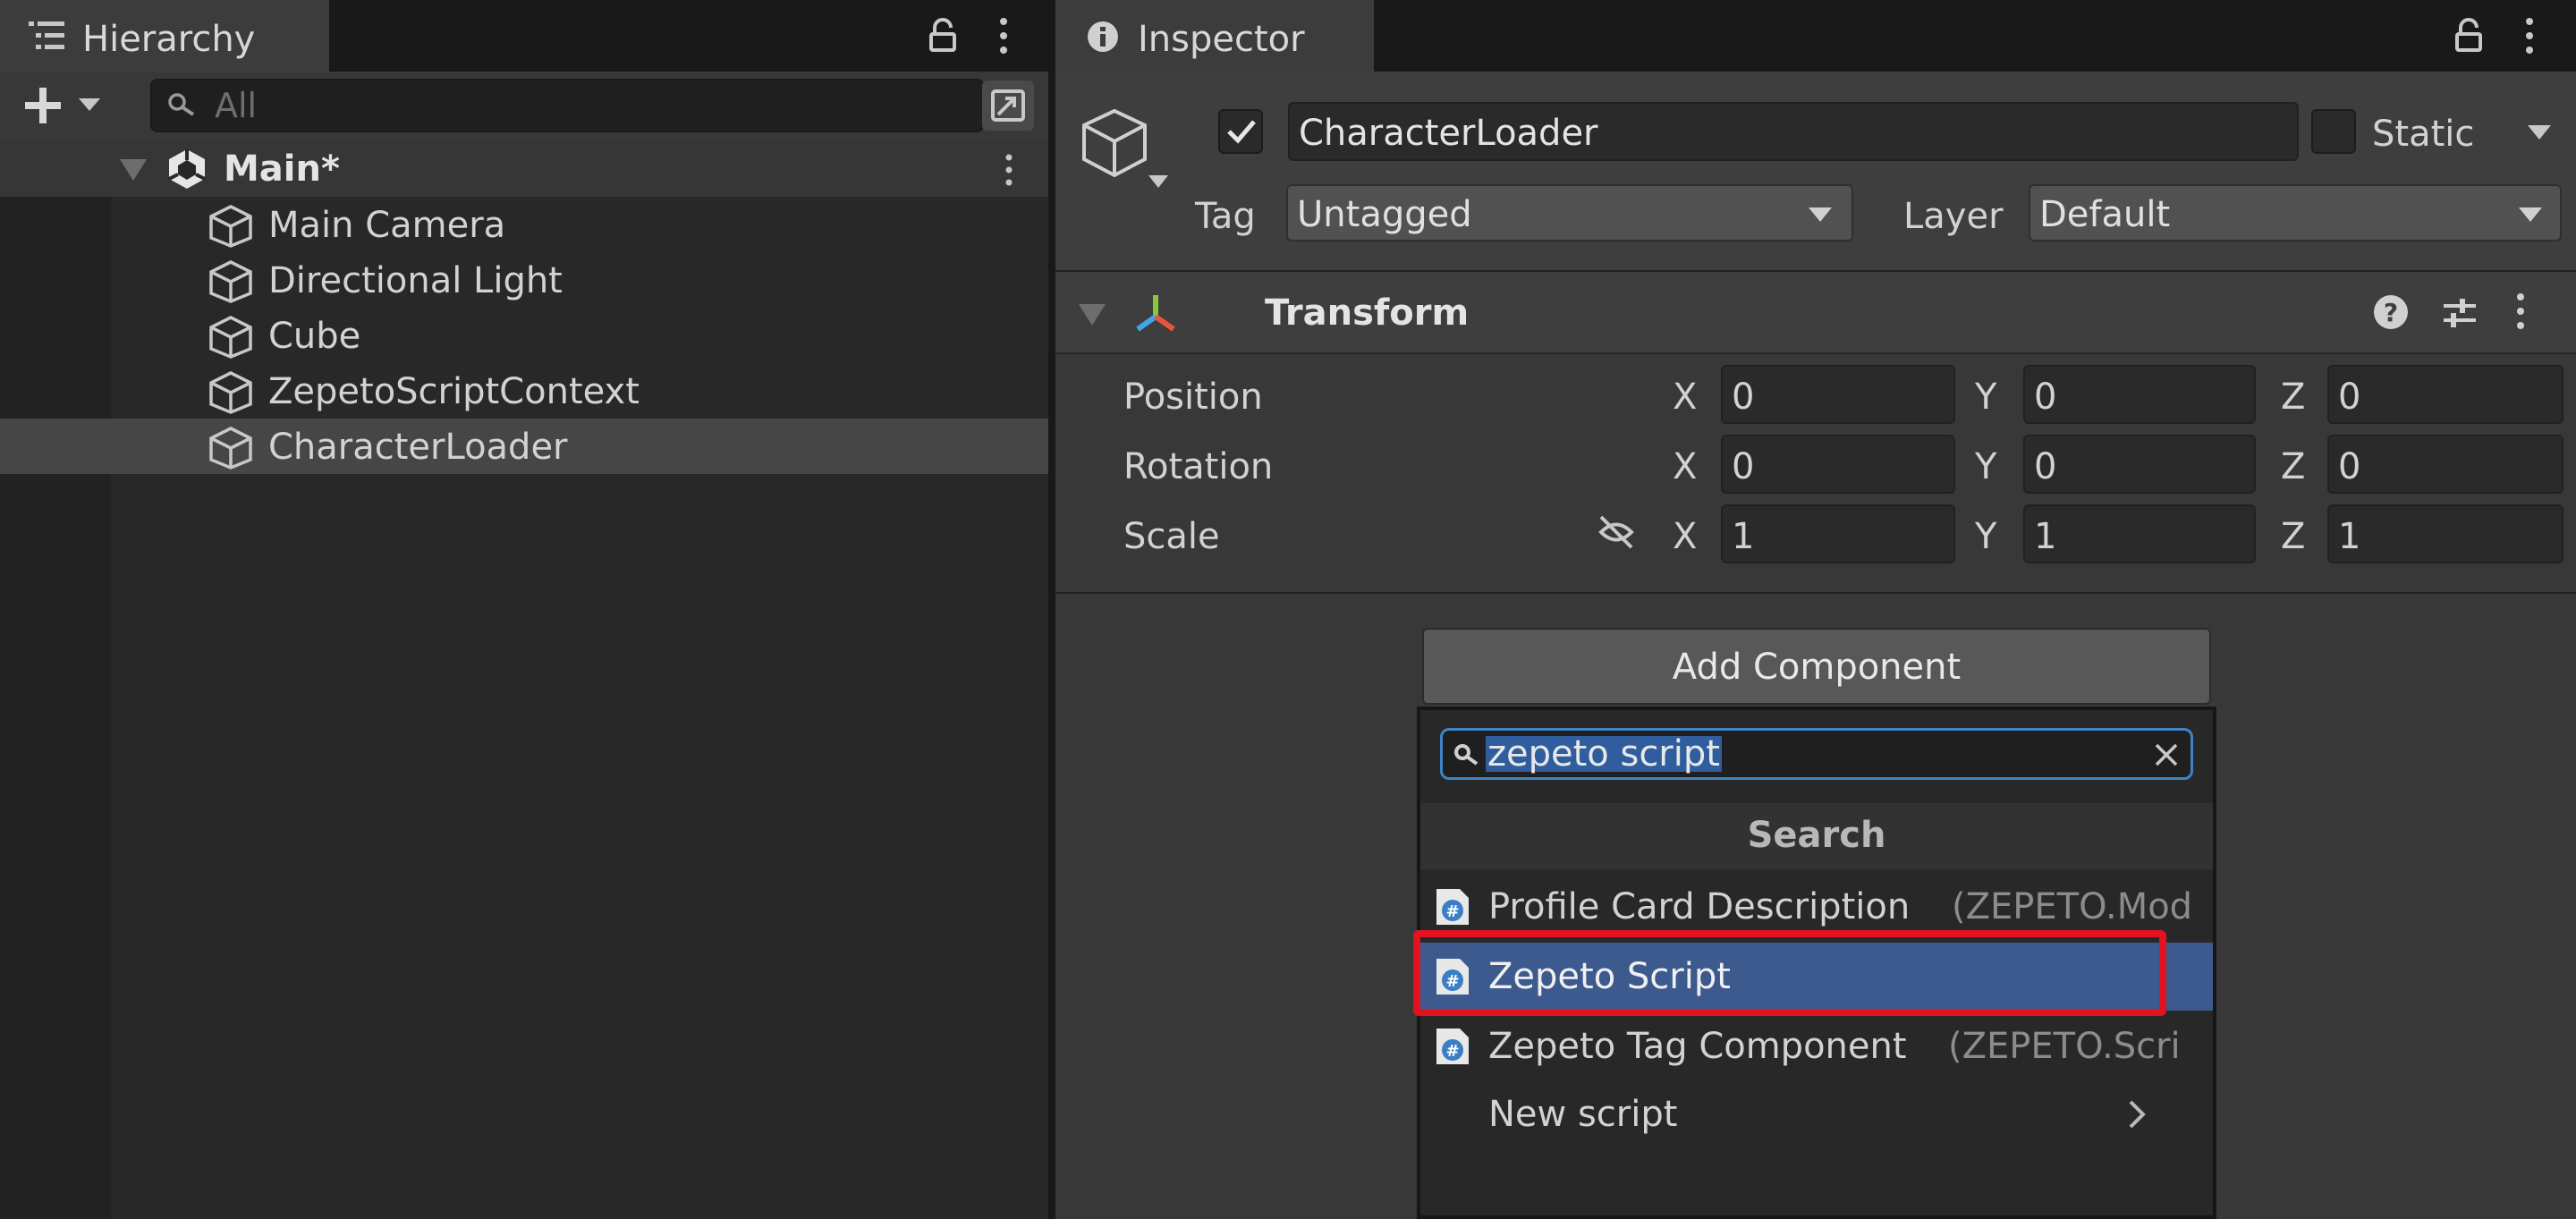 This screenshot has width=2576, height=1219. What do you see at coordinates (1816, 835) in the screenshot?
I see `section-title: Search` at bounding box center [1816, 835].